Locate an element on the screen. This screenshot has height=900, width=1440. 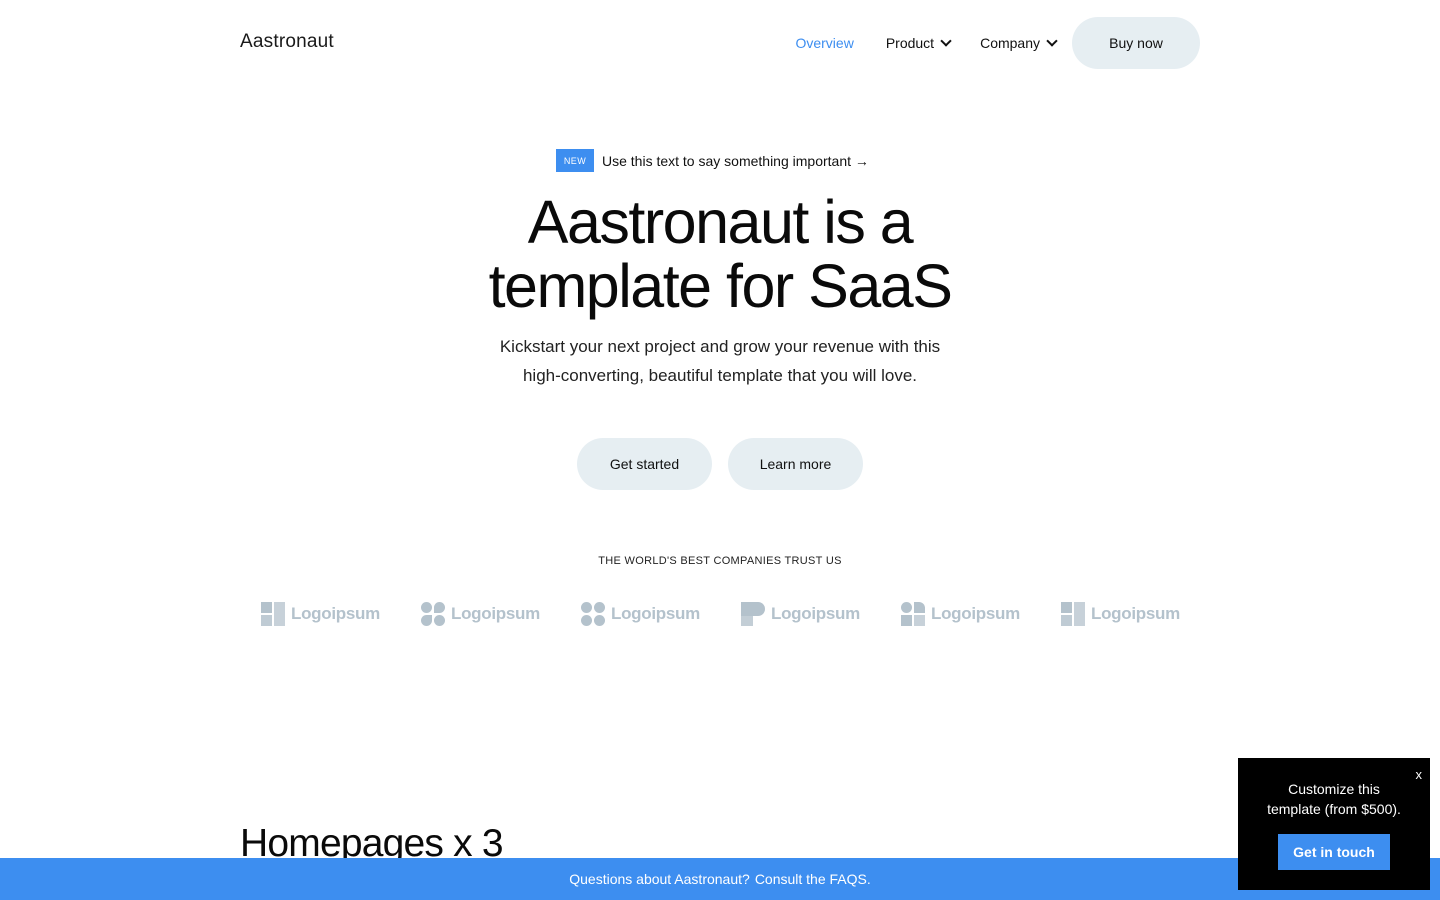
get-started-button: Get started is located at coordinates (644, 464).